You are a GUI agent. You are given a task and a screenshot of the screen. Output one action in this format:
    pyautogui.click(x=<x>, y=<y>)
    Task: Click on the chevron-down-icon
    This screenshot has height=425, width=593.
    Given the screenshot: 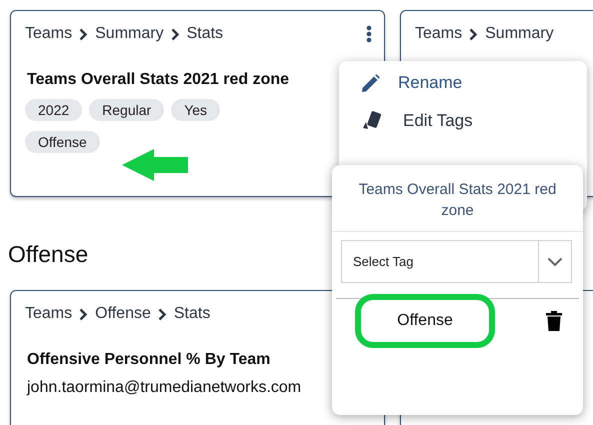 What is the action you would take?
    pyautogui.click(x=555, y=261)
    